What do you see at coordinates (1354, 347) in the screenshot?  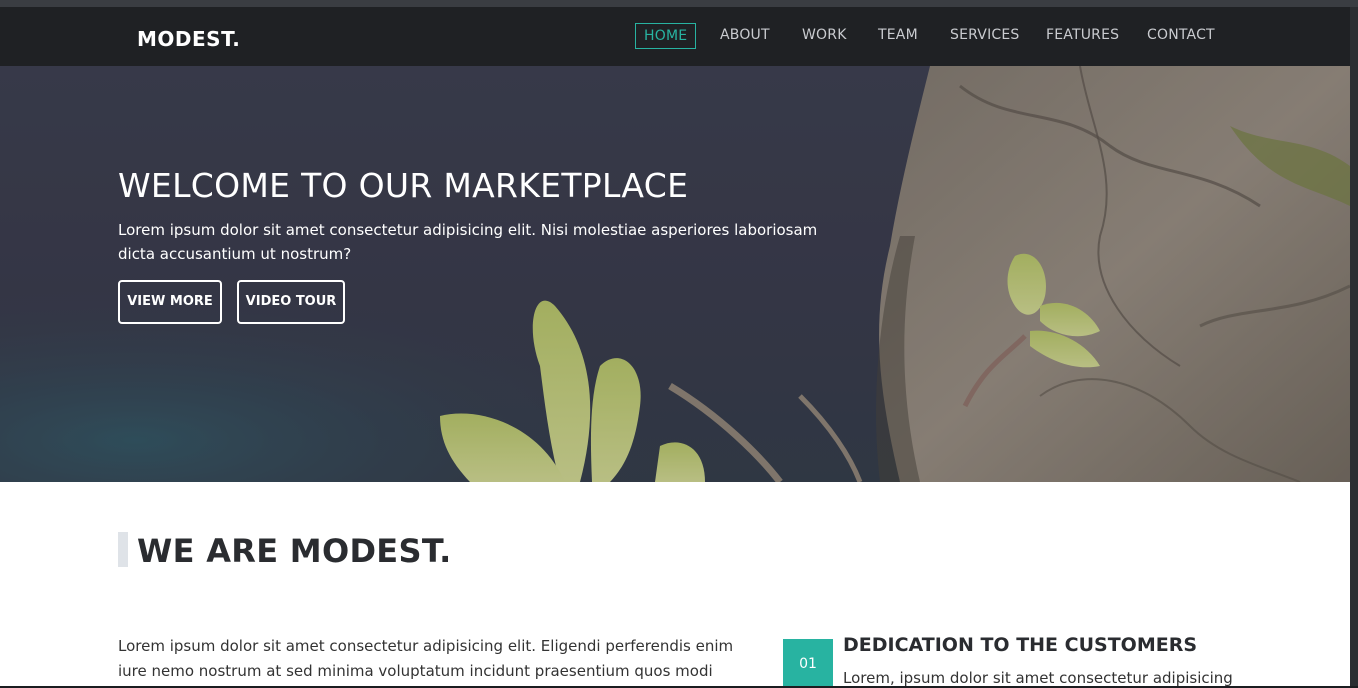 I see `scrollbar` at bounding box center [1354, 347].